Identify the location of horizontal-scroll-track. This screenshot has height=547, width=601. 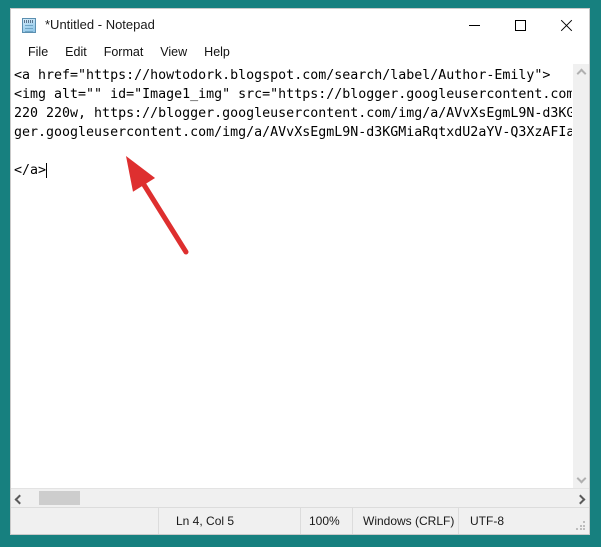
(300, 498).